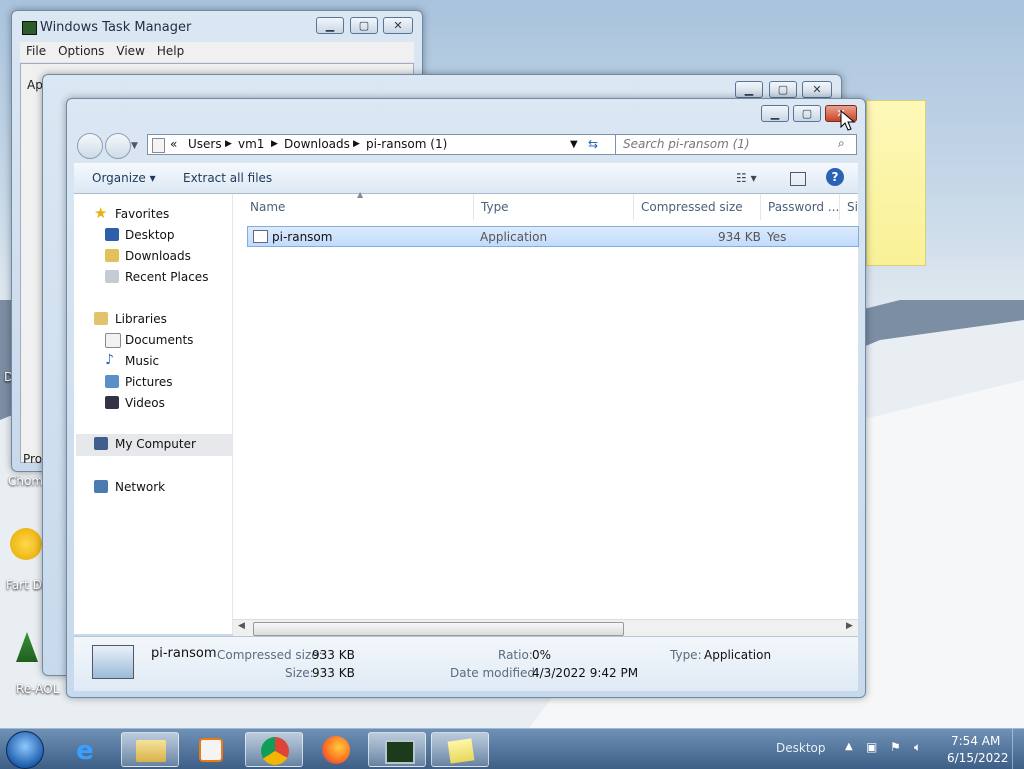 This screenshot has height=769, width=1024. What do you see at coordinates (849, 746) in the screenshot?
I see `show-hidden-icons: ▲` at bounding box center [849, 746].